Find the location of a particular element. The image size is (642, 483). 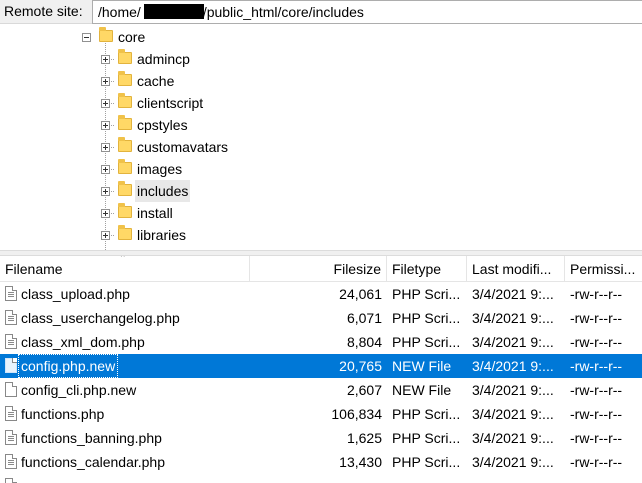

file-modified is located at coordinates (516, 478).